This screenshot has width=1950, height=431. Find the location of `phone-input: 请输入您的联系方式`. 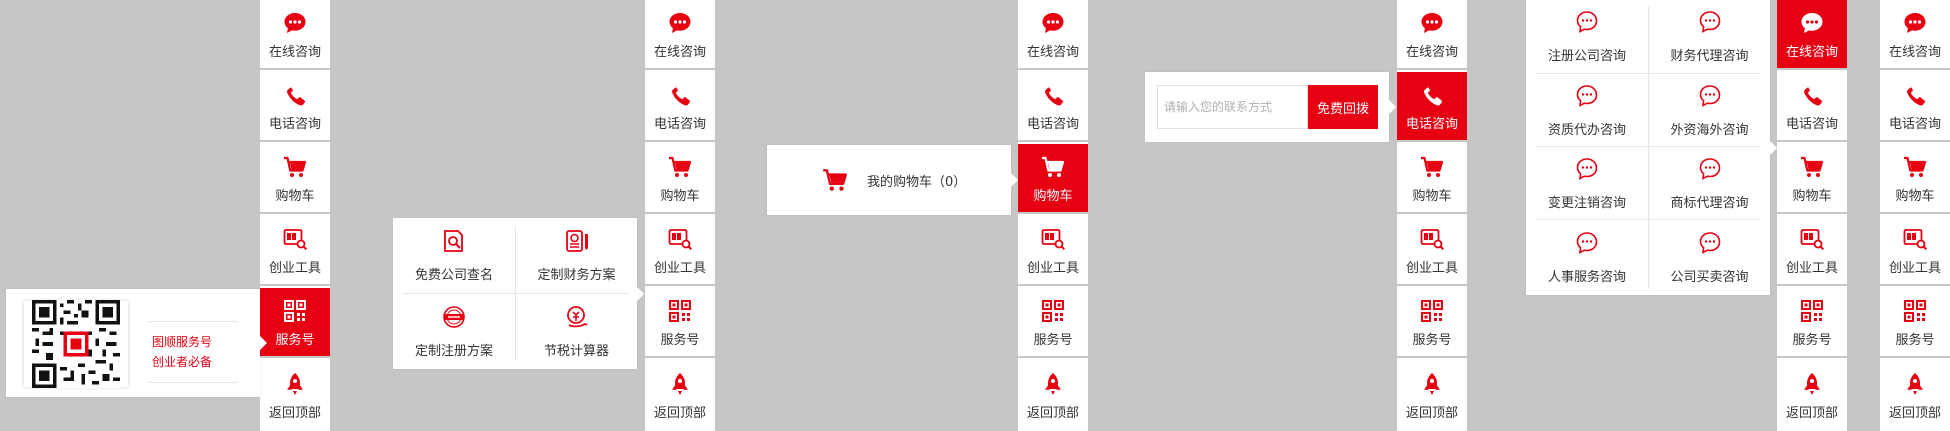

phone-input: 请输入您的联系方式 is located at coordinates (1232, 107).